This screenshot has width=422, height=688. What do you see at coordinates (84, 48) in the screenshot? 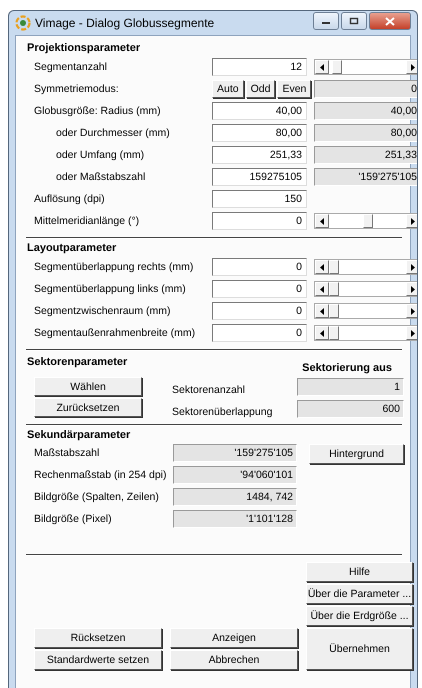
I see `section-heading: Projektionsparameter` at bounding box center [84, 48].